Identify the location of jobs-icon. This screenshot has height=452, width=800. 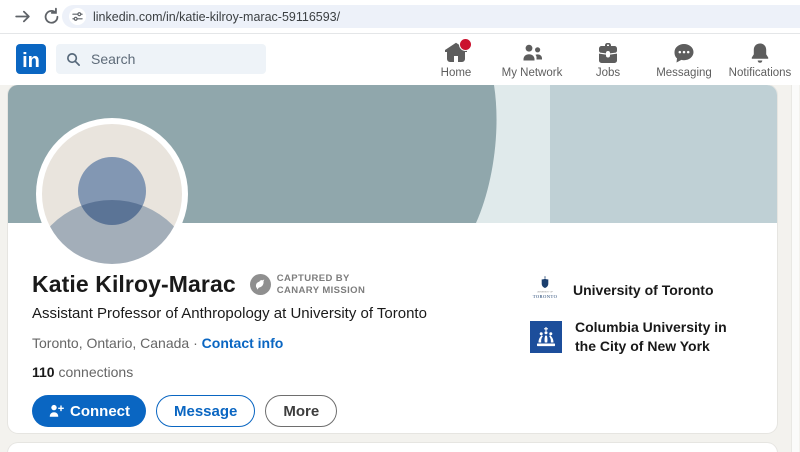
(608, 53).